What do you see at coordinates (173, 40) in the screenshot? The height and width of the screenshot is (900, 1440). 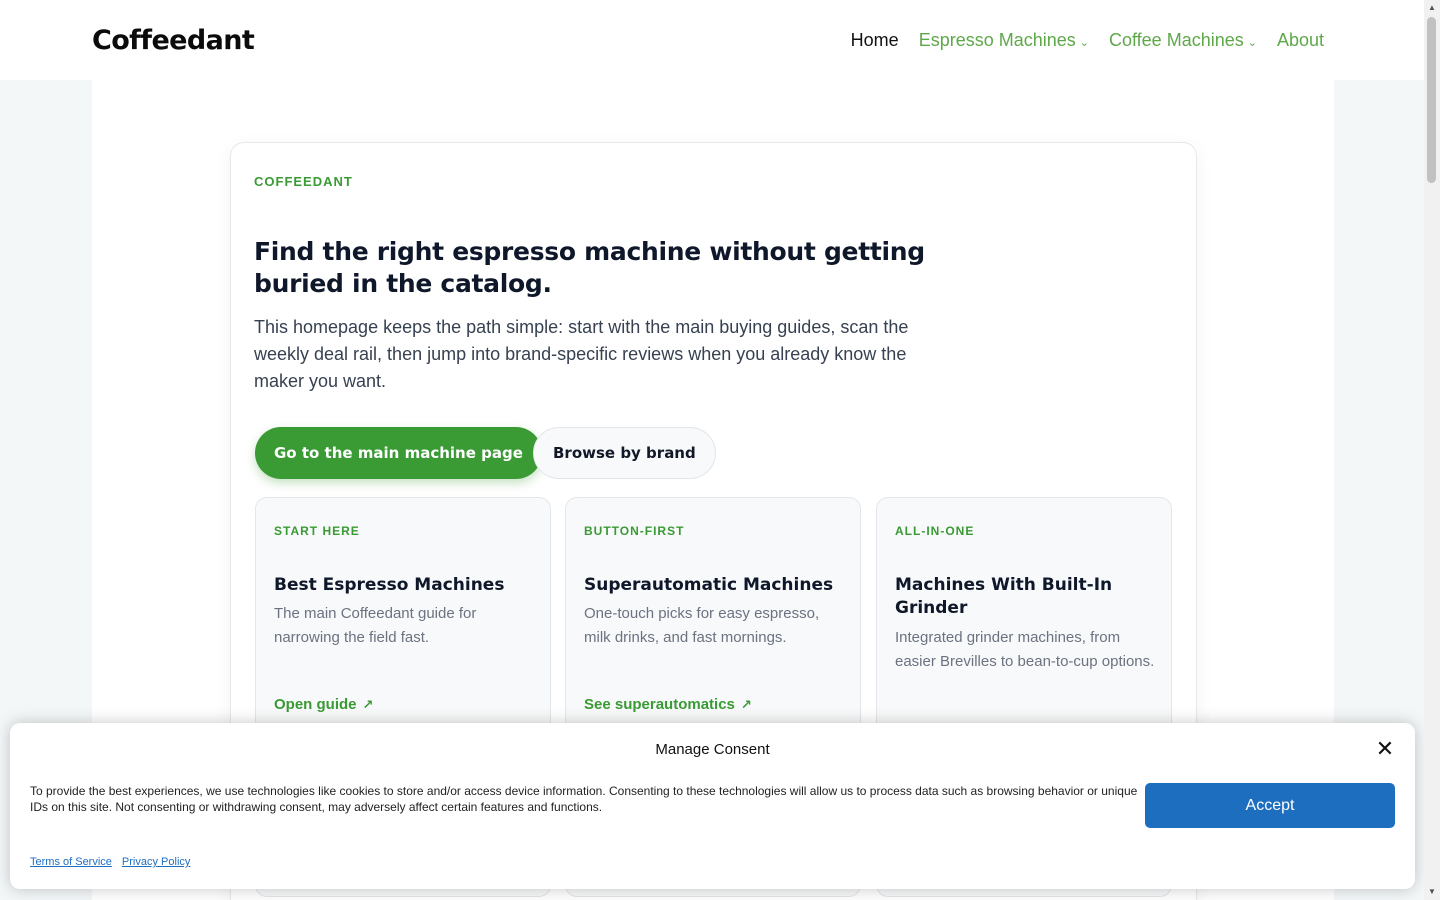 I see `site-logo: Coffeedant` at bounding box center [173, 40].